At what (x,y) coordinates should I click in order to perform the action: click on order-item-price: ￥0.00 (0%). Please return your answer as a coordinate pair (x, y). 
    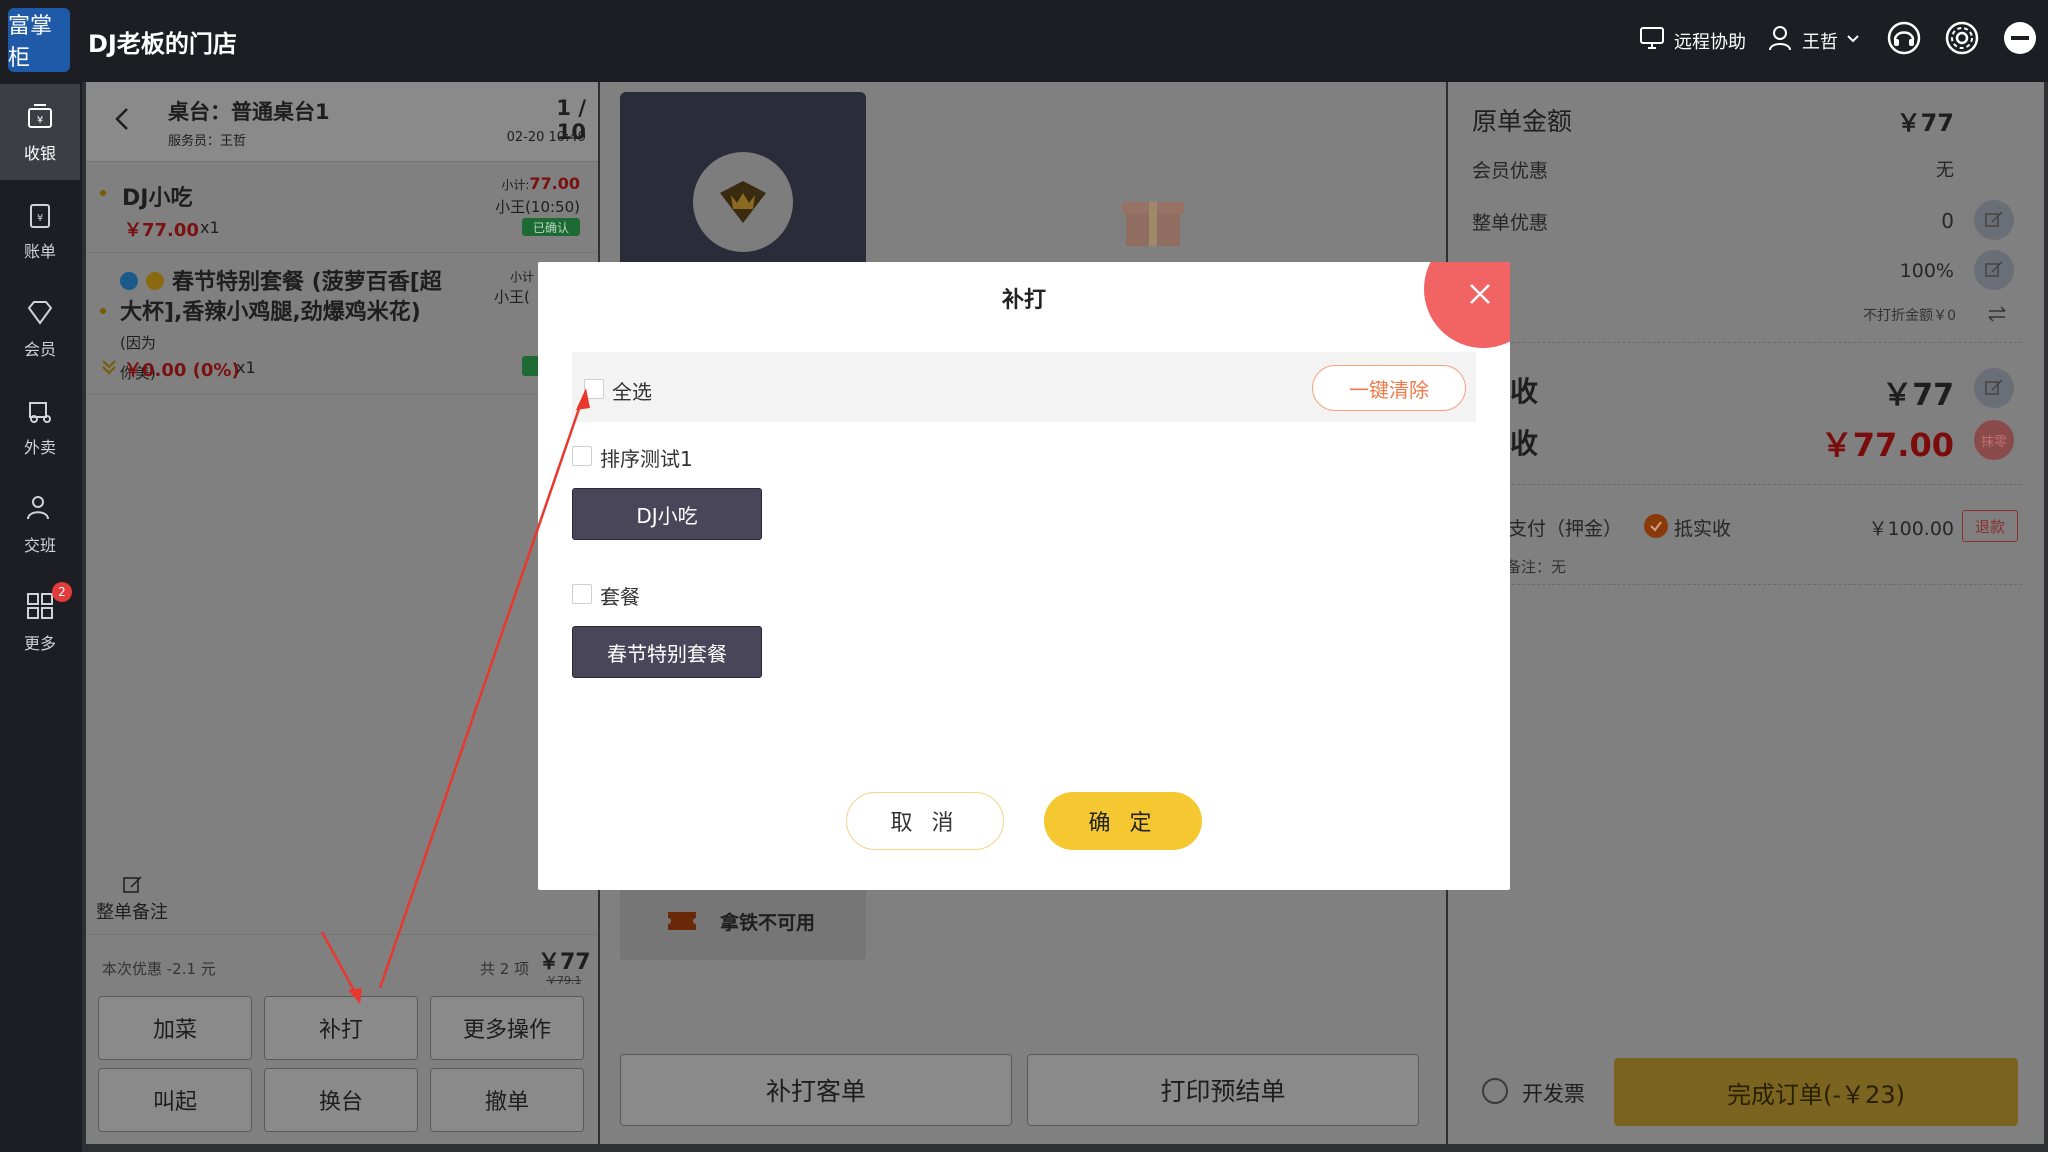
    Looking at the image, I should click on (182, 370).